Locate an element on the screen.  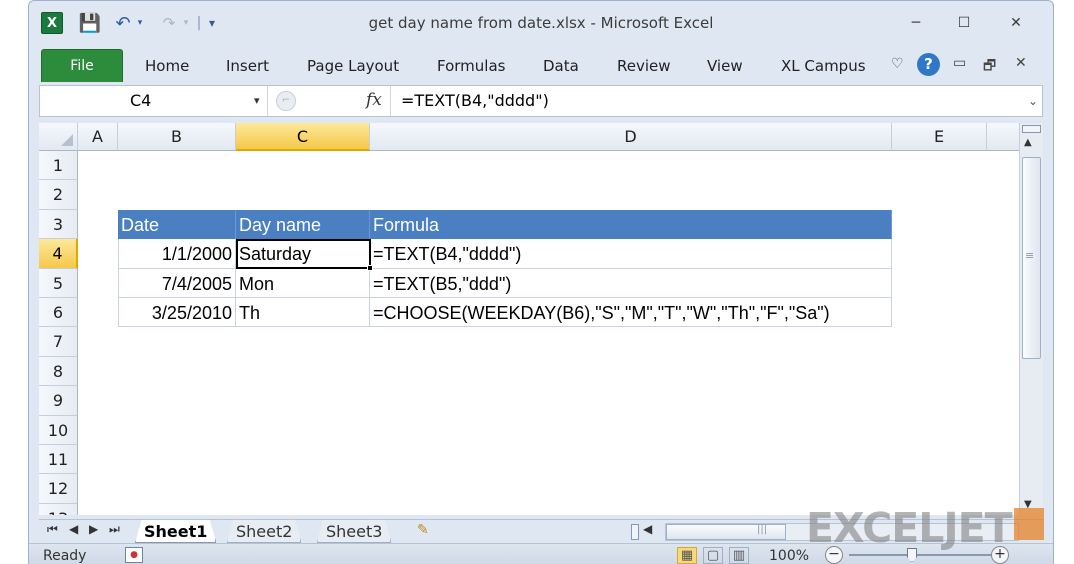
redo-icon: ↷ is located at coordinates (169, 23).